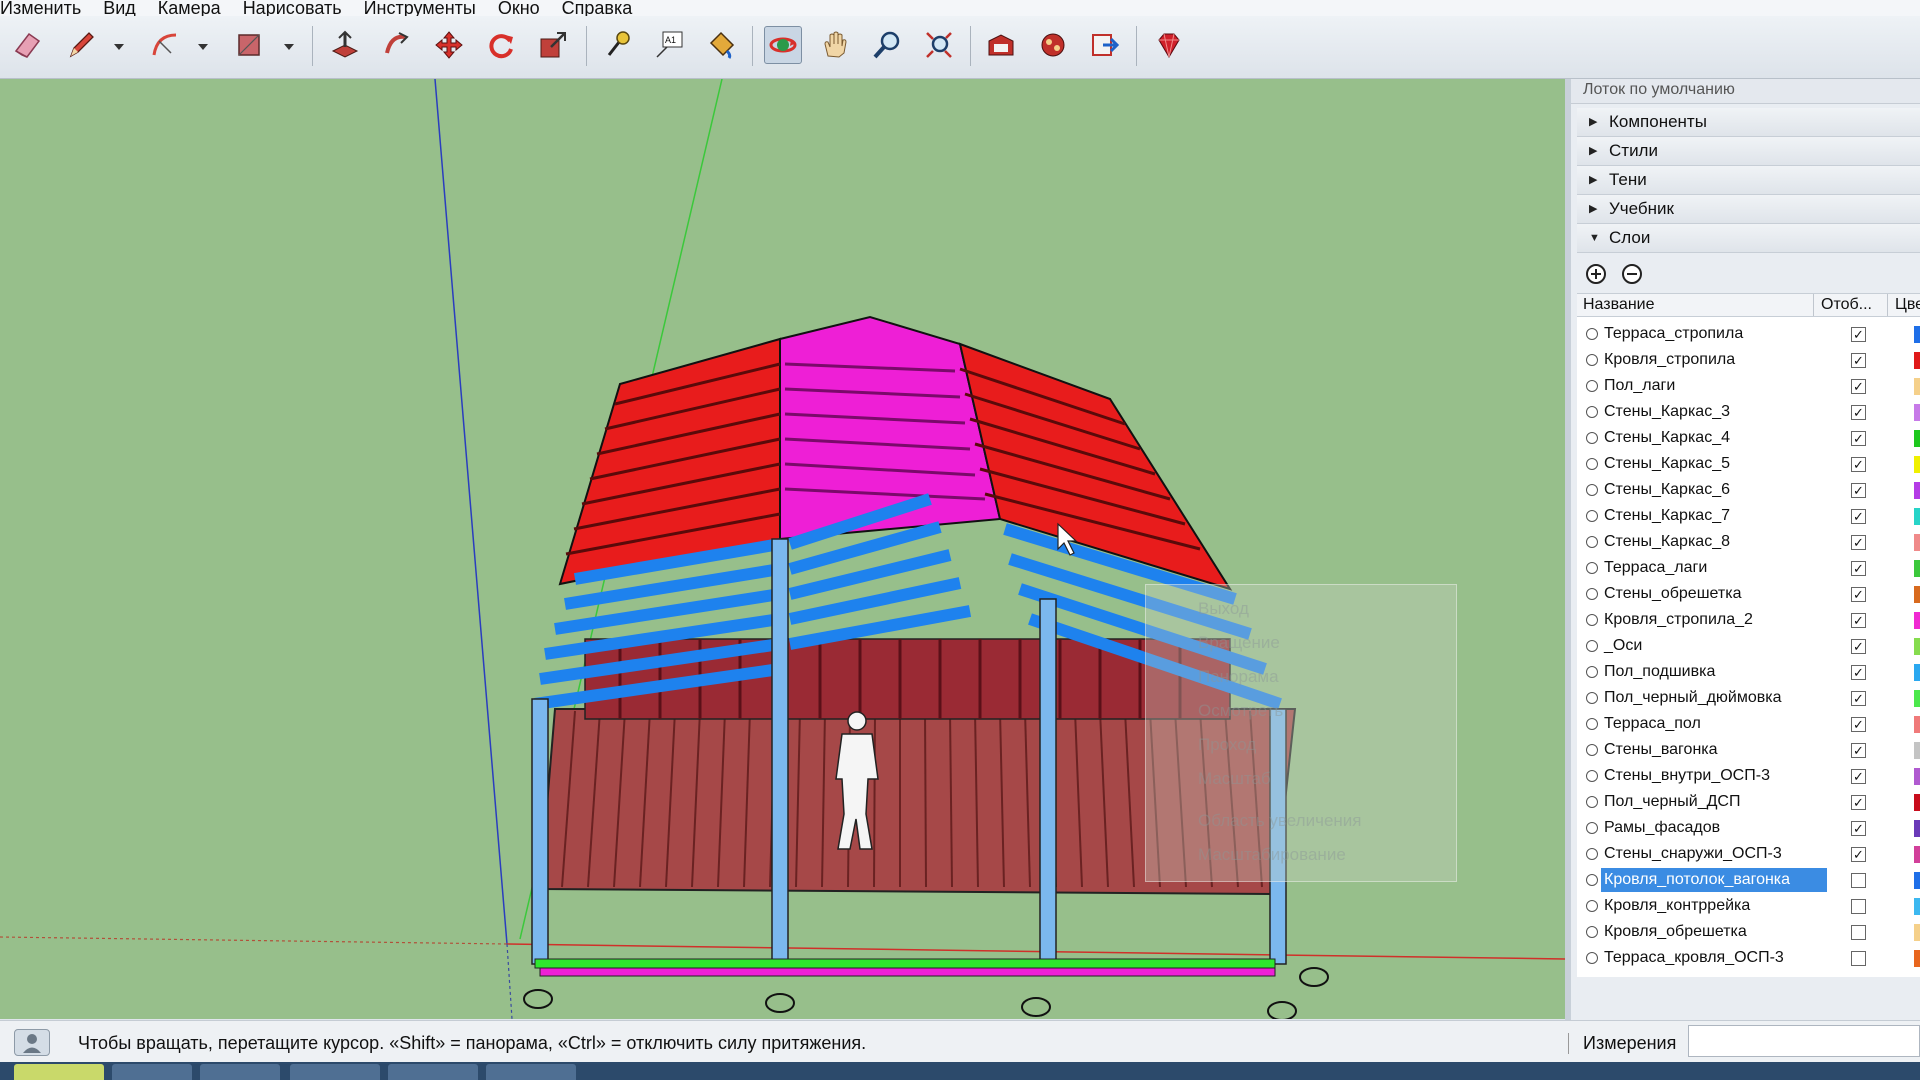 The image size is (1920, 1080). I want to click on push-pull-icon, so click(345, 45).